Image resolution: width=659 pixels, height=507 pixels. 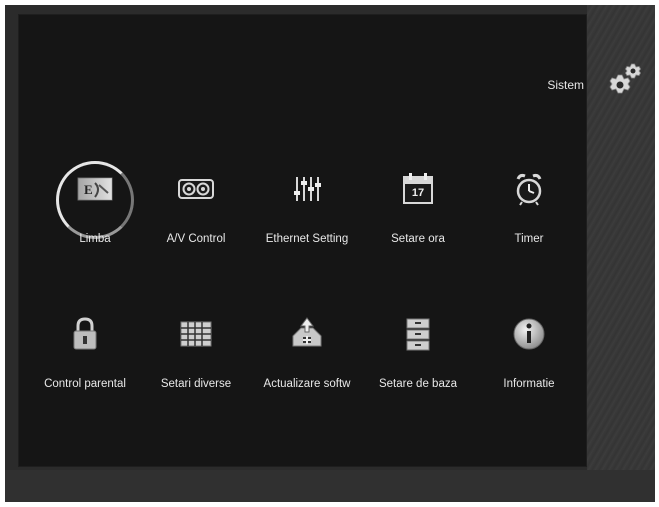 I want to click on menu-item-setare-de-baza: Setare de baza, so click(x=418, y=359).